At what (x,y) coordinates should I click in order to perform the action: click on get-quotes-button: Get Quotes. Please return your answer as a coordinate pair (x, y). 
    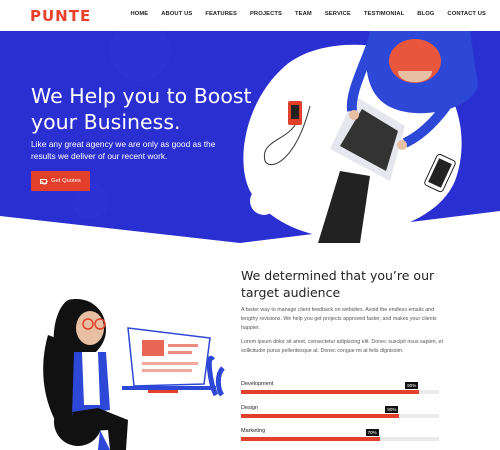
    Looking at the image, I should click on (60, 181).